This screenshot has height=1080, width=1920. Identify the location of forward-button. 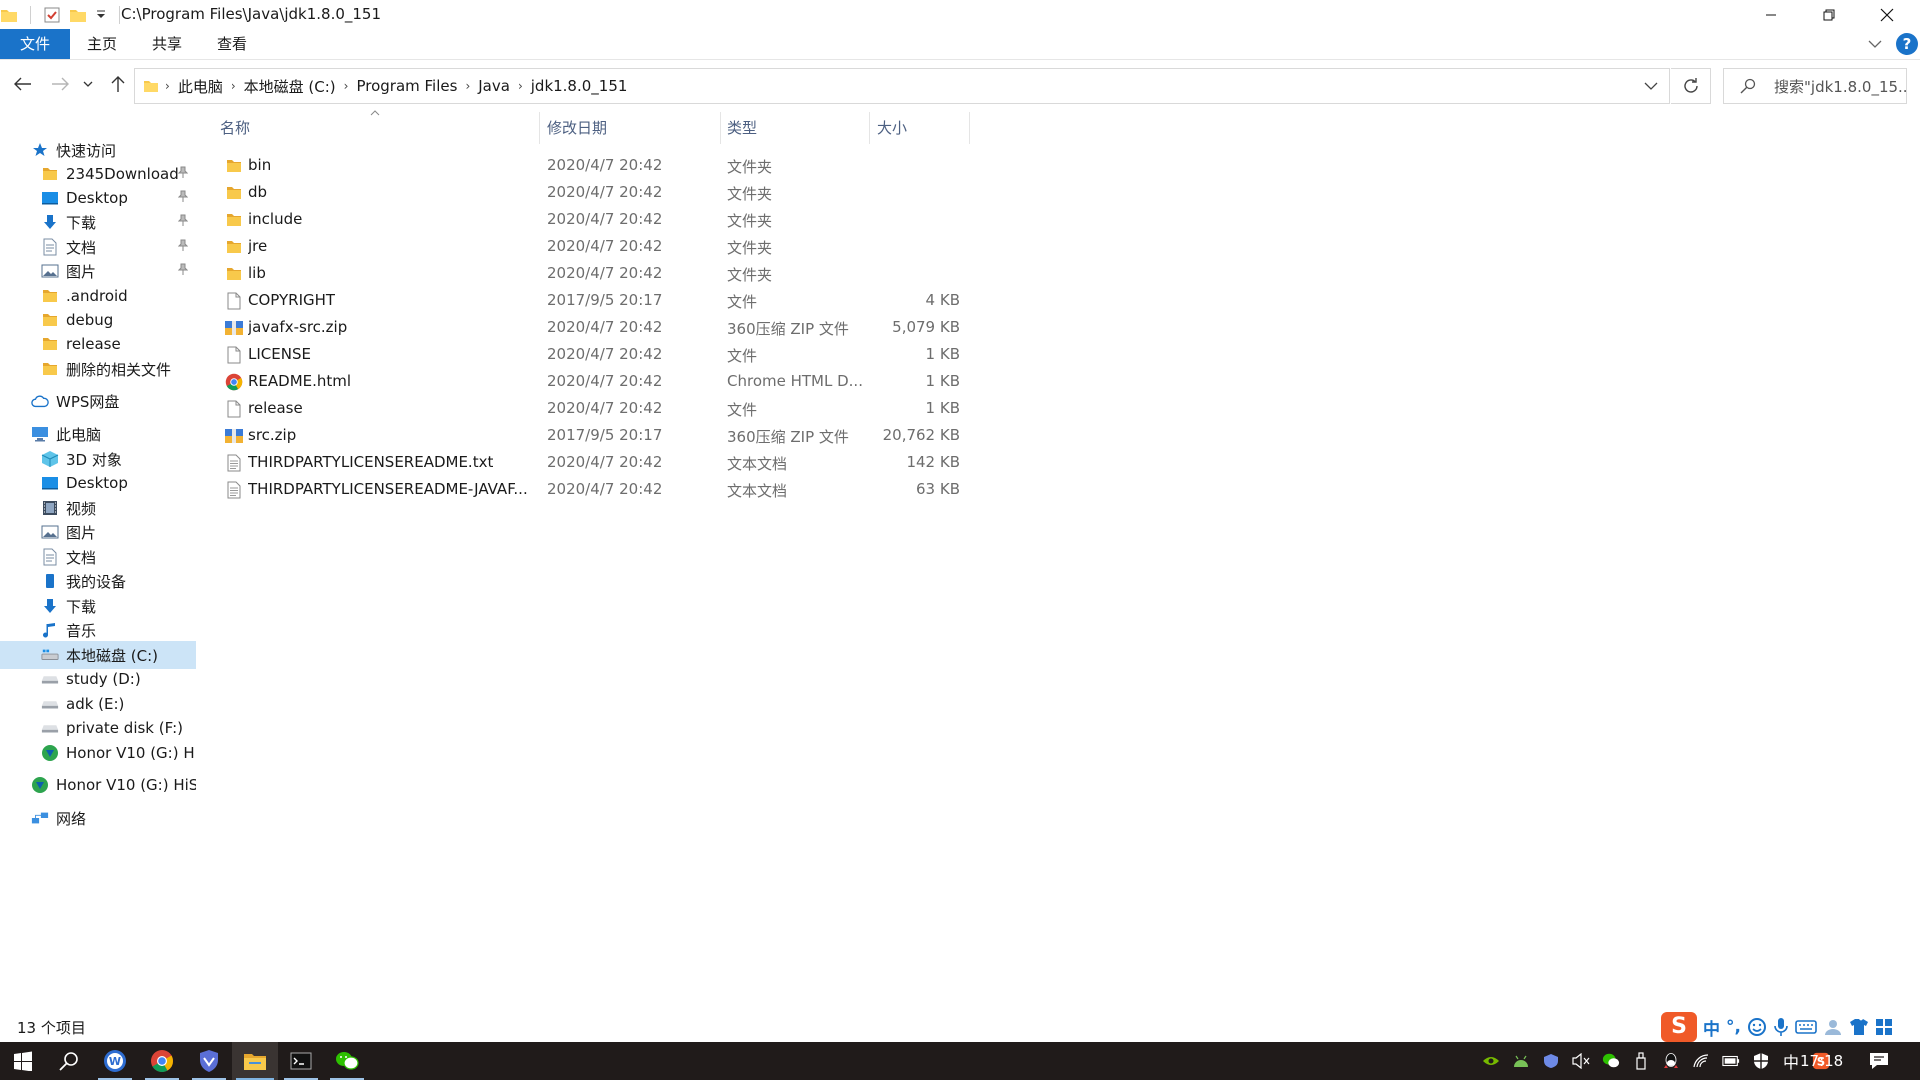
(60, 84).